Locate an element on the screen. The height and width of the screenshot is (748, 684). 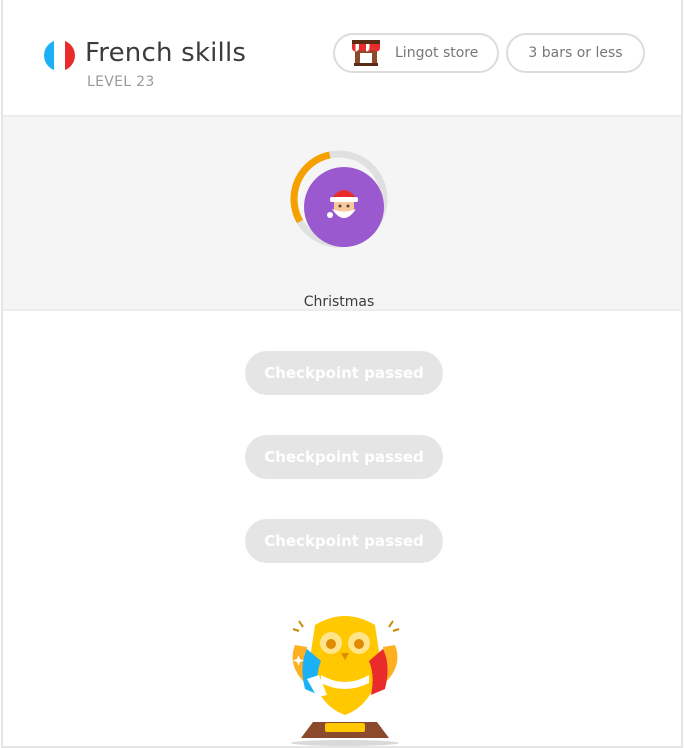
checkpoint-3-button: Checkpoint passed is located at coordinates (344, 541).